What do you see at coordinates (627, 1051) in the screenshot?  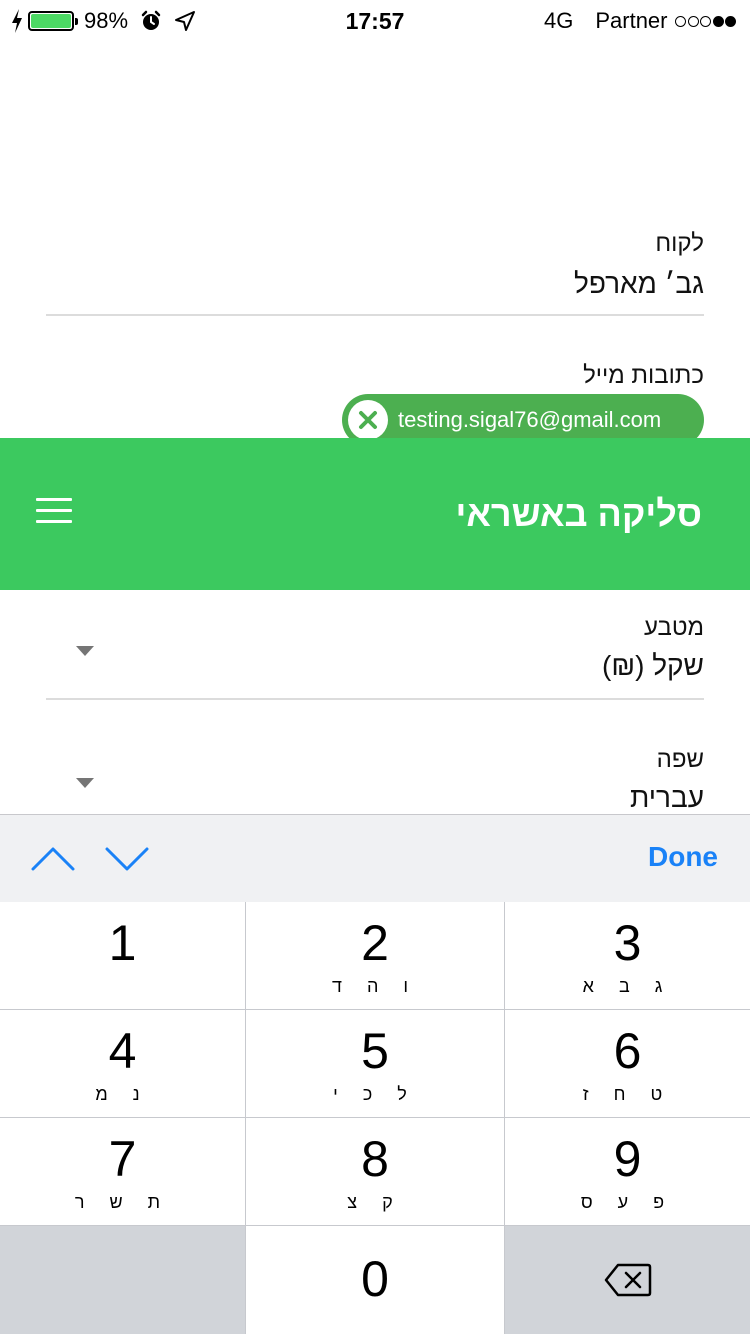 I see `key-number: 6` at bounding box center [627, 1051].